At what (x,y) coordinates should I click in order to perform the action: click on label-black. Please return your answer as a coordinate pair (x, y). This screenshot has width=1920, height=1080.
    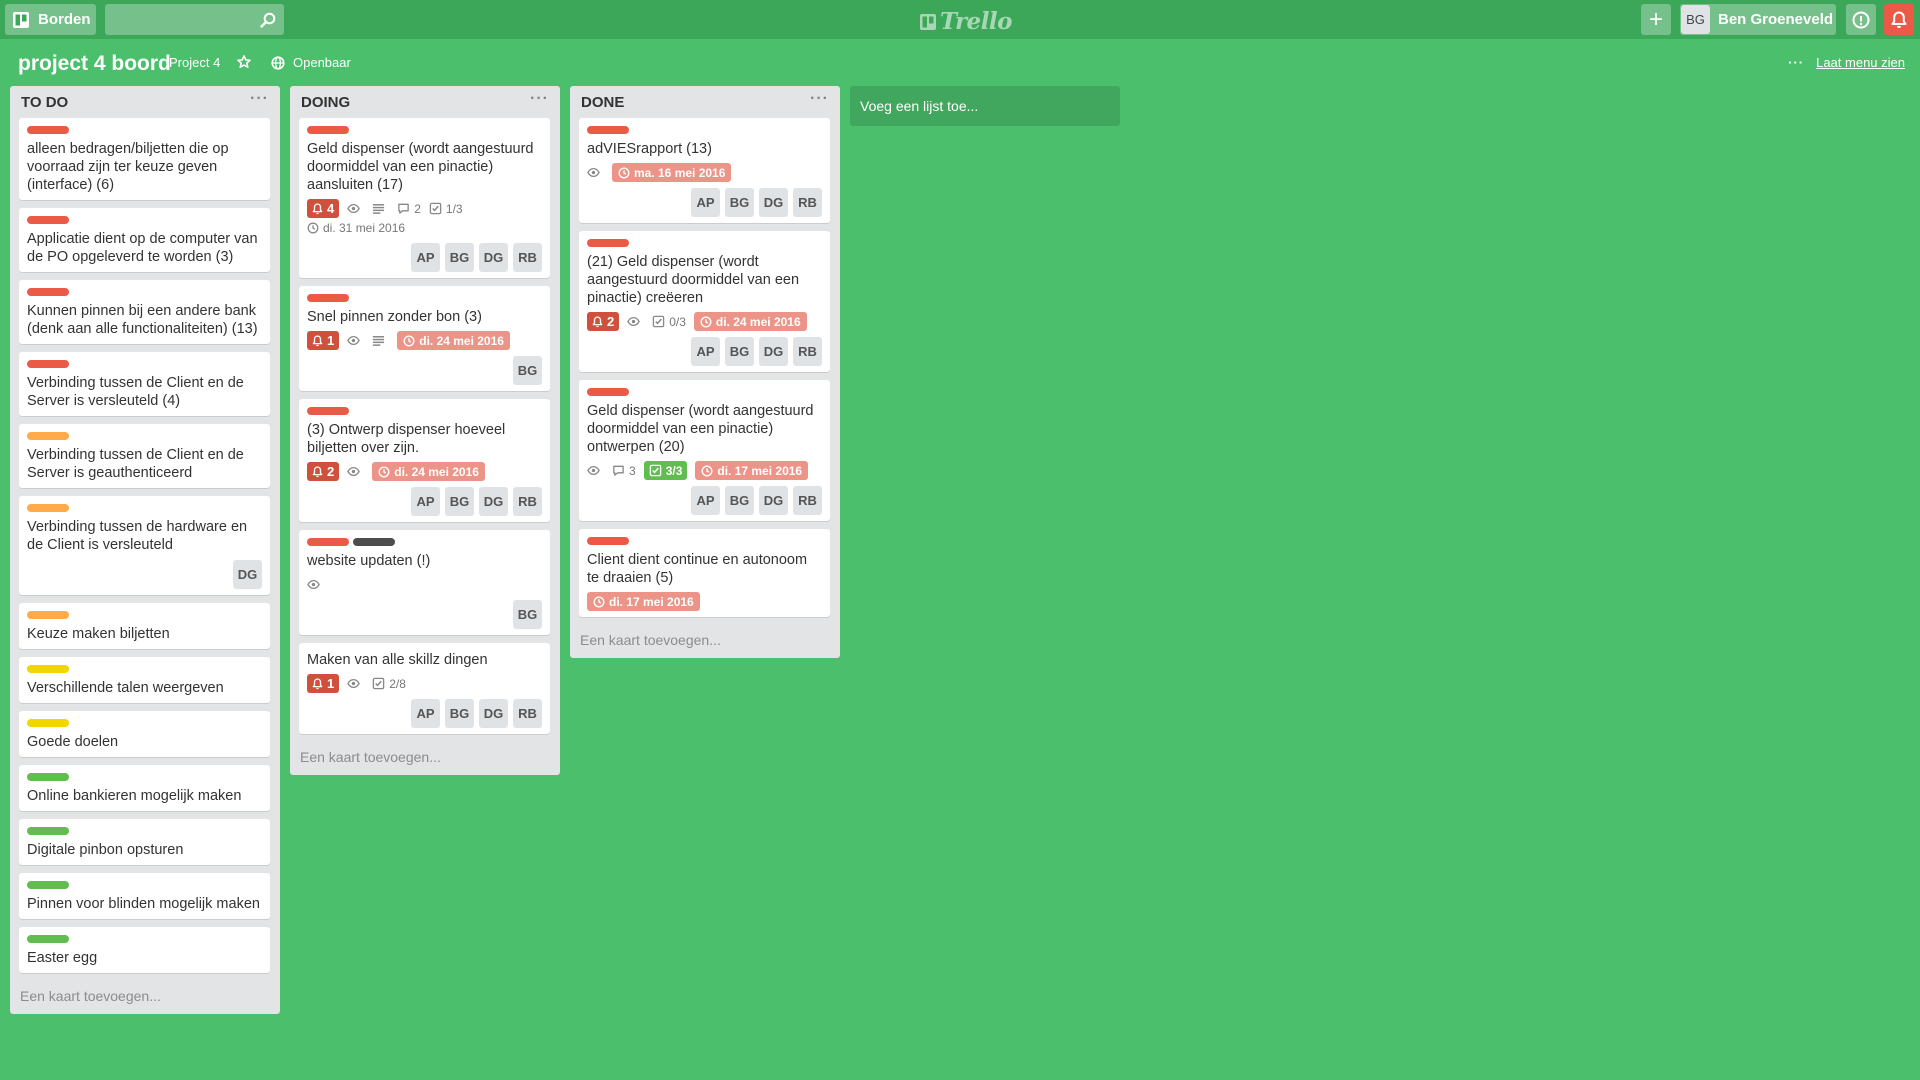
    Looking at the image, I should click on (374, 542).